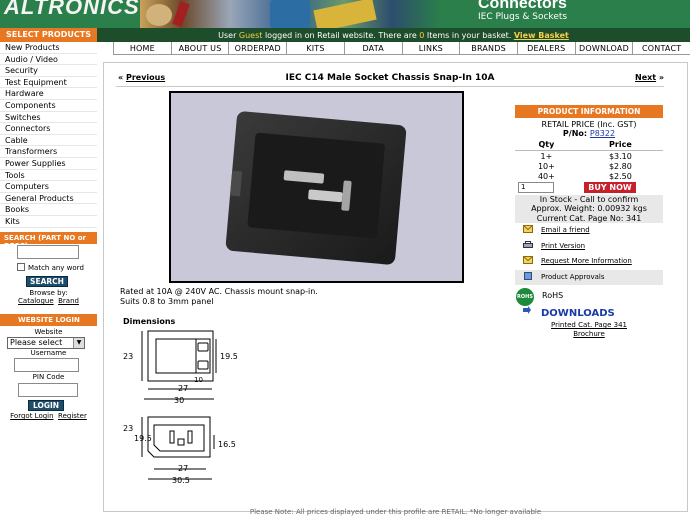 The image size is (690, 518). Describe the element at coordinates (589, 176) in the screenshot. I see `table-row: 40+ $2.50` at that location.